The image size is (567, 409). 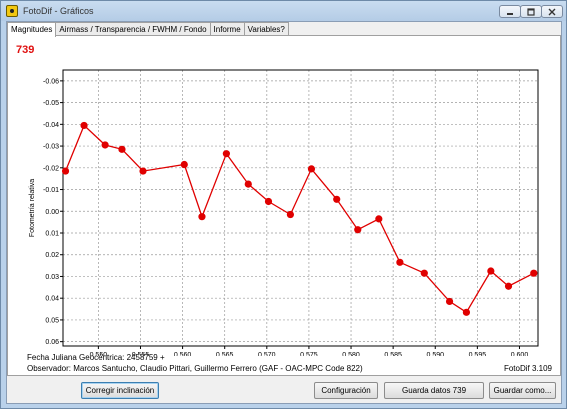 I want to click on title-bar: FotoDif - Gráficos, so click(x=283, y=11).